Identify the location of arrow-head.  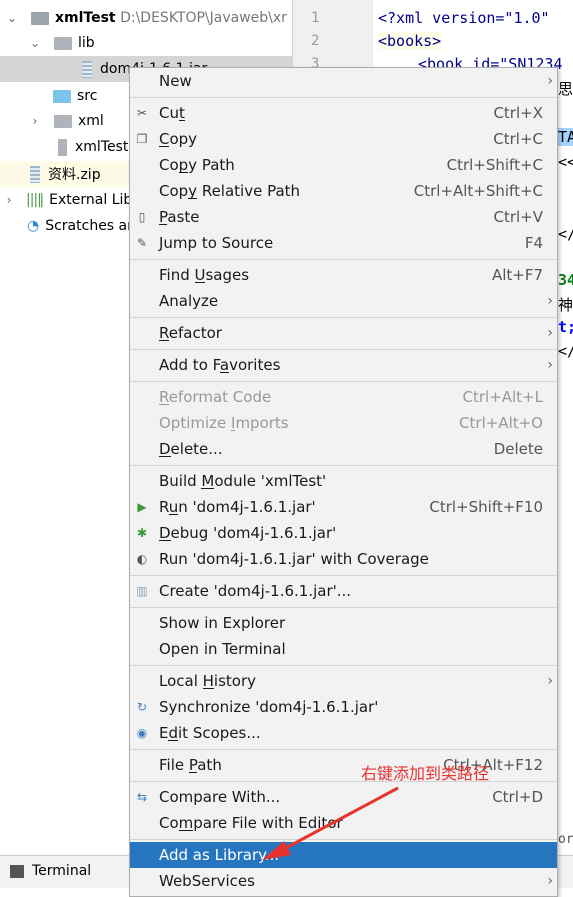
(276, 850).